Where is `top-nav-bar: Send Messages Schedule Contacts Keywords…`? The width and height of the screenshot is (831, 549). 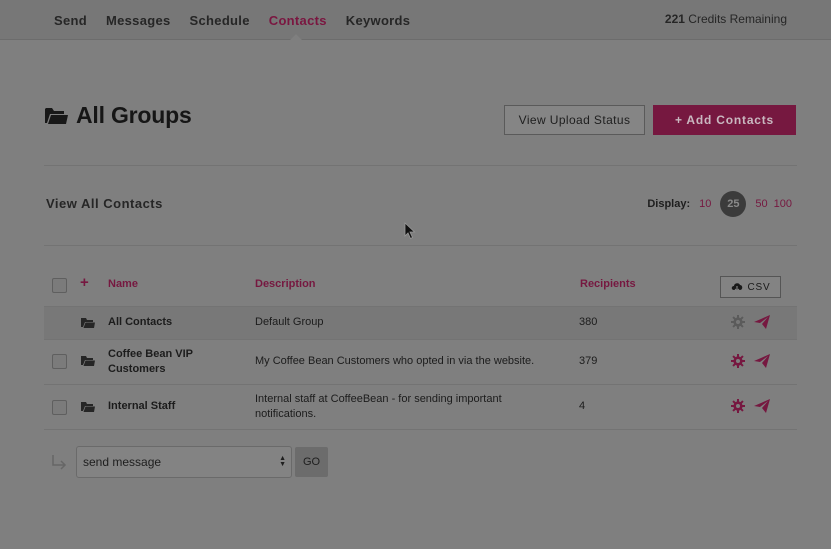 top-nav-bar: Send Messages Schedule Contacts Keywords… is located at coordinates (415, 20).